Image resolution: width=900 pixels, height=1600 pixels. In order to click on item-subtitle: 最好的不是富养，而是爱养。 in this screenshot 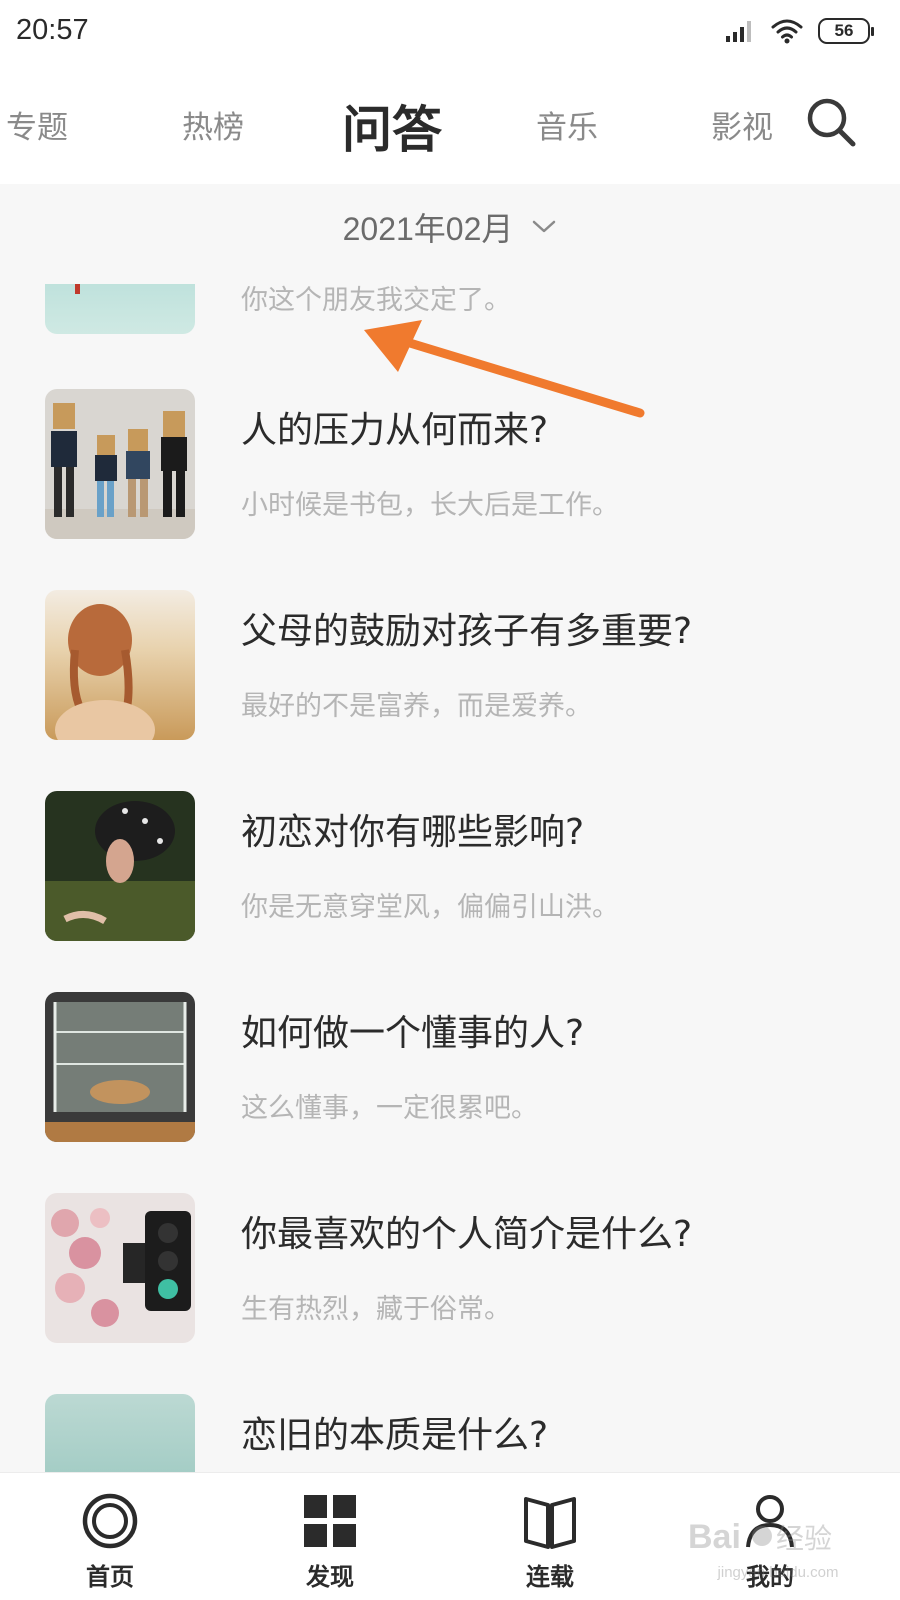, I will do `click(416, 706)`.